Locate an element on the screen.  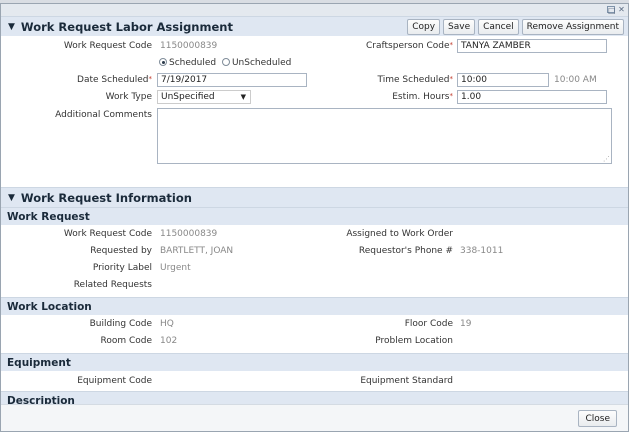
requestor-phone-label: Requestor's Phone # is located at coordinates (405, 251).